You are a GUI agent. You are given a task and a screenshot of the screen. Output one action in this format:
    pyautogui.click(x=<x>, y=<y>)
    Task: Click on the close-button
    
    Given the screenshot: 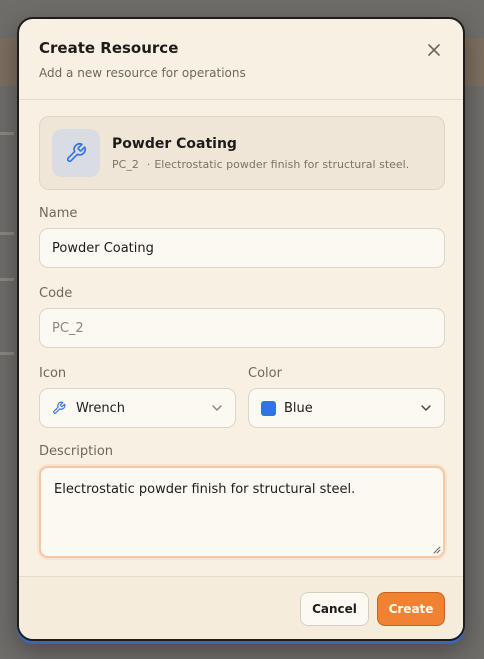 What is the action you would take?
    pyautogui.click(x=434, y=50)
    